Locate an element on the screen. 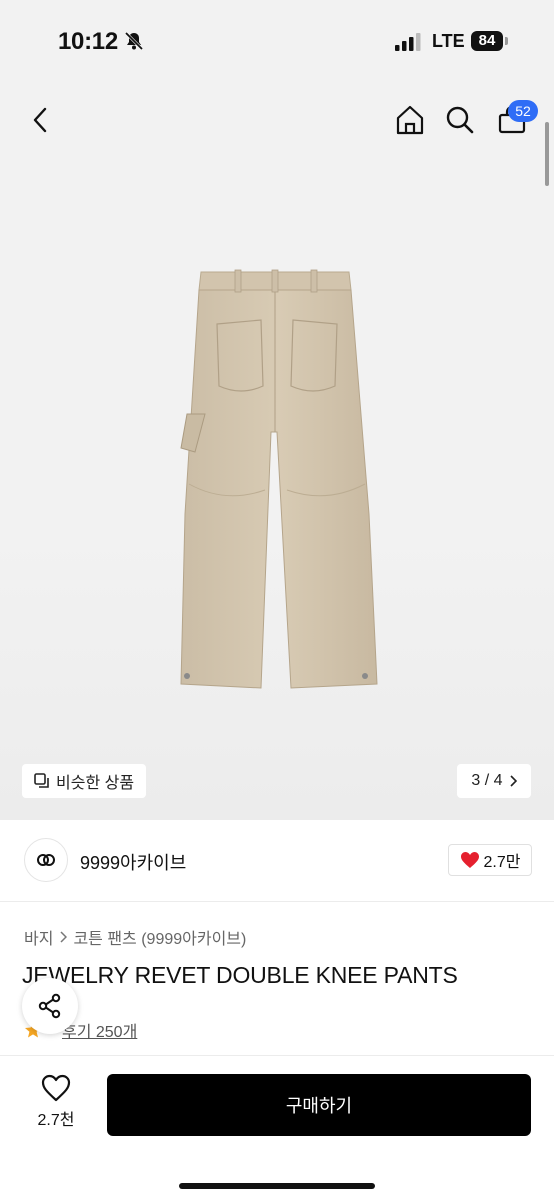 This screenshot has width=554, height=1200. similar-products-label: 비슷한 상품 is located at coordinates (95, 783).